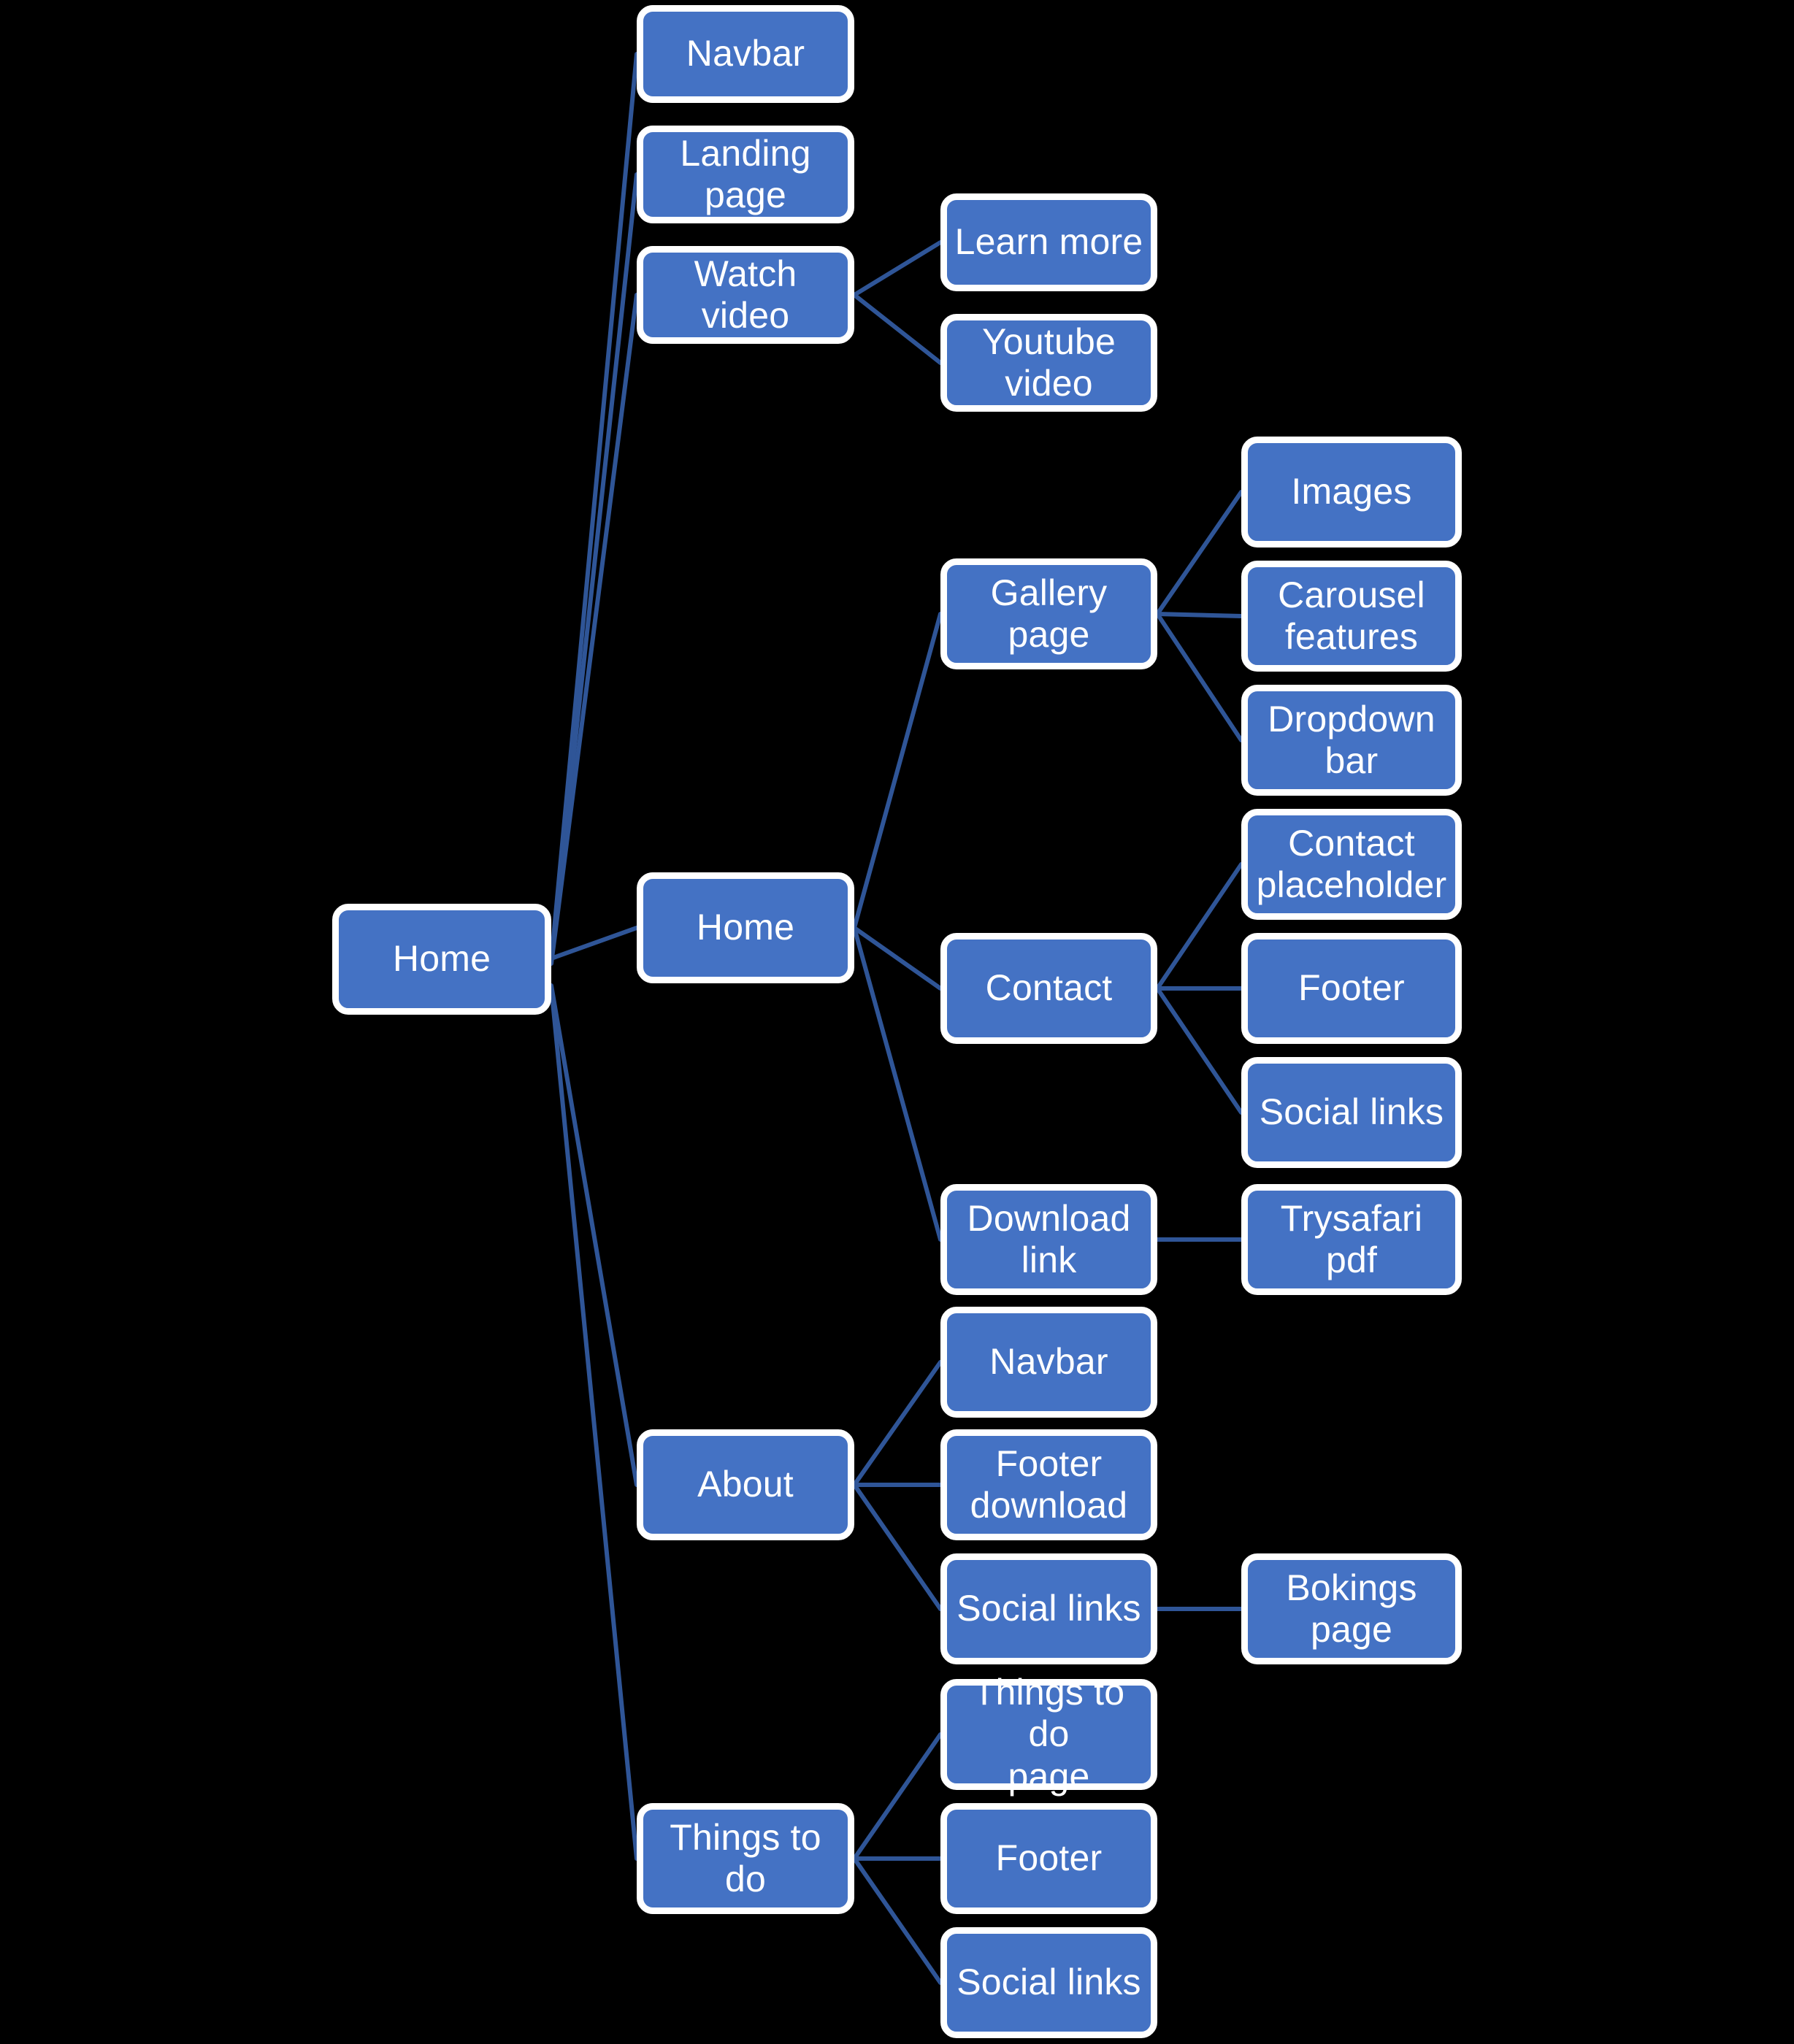  Describe the element at coordinates (1048, 1362) in the screenshot. I see `node-navbar-about: Navbar` at that location.